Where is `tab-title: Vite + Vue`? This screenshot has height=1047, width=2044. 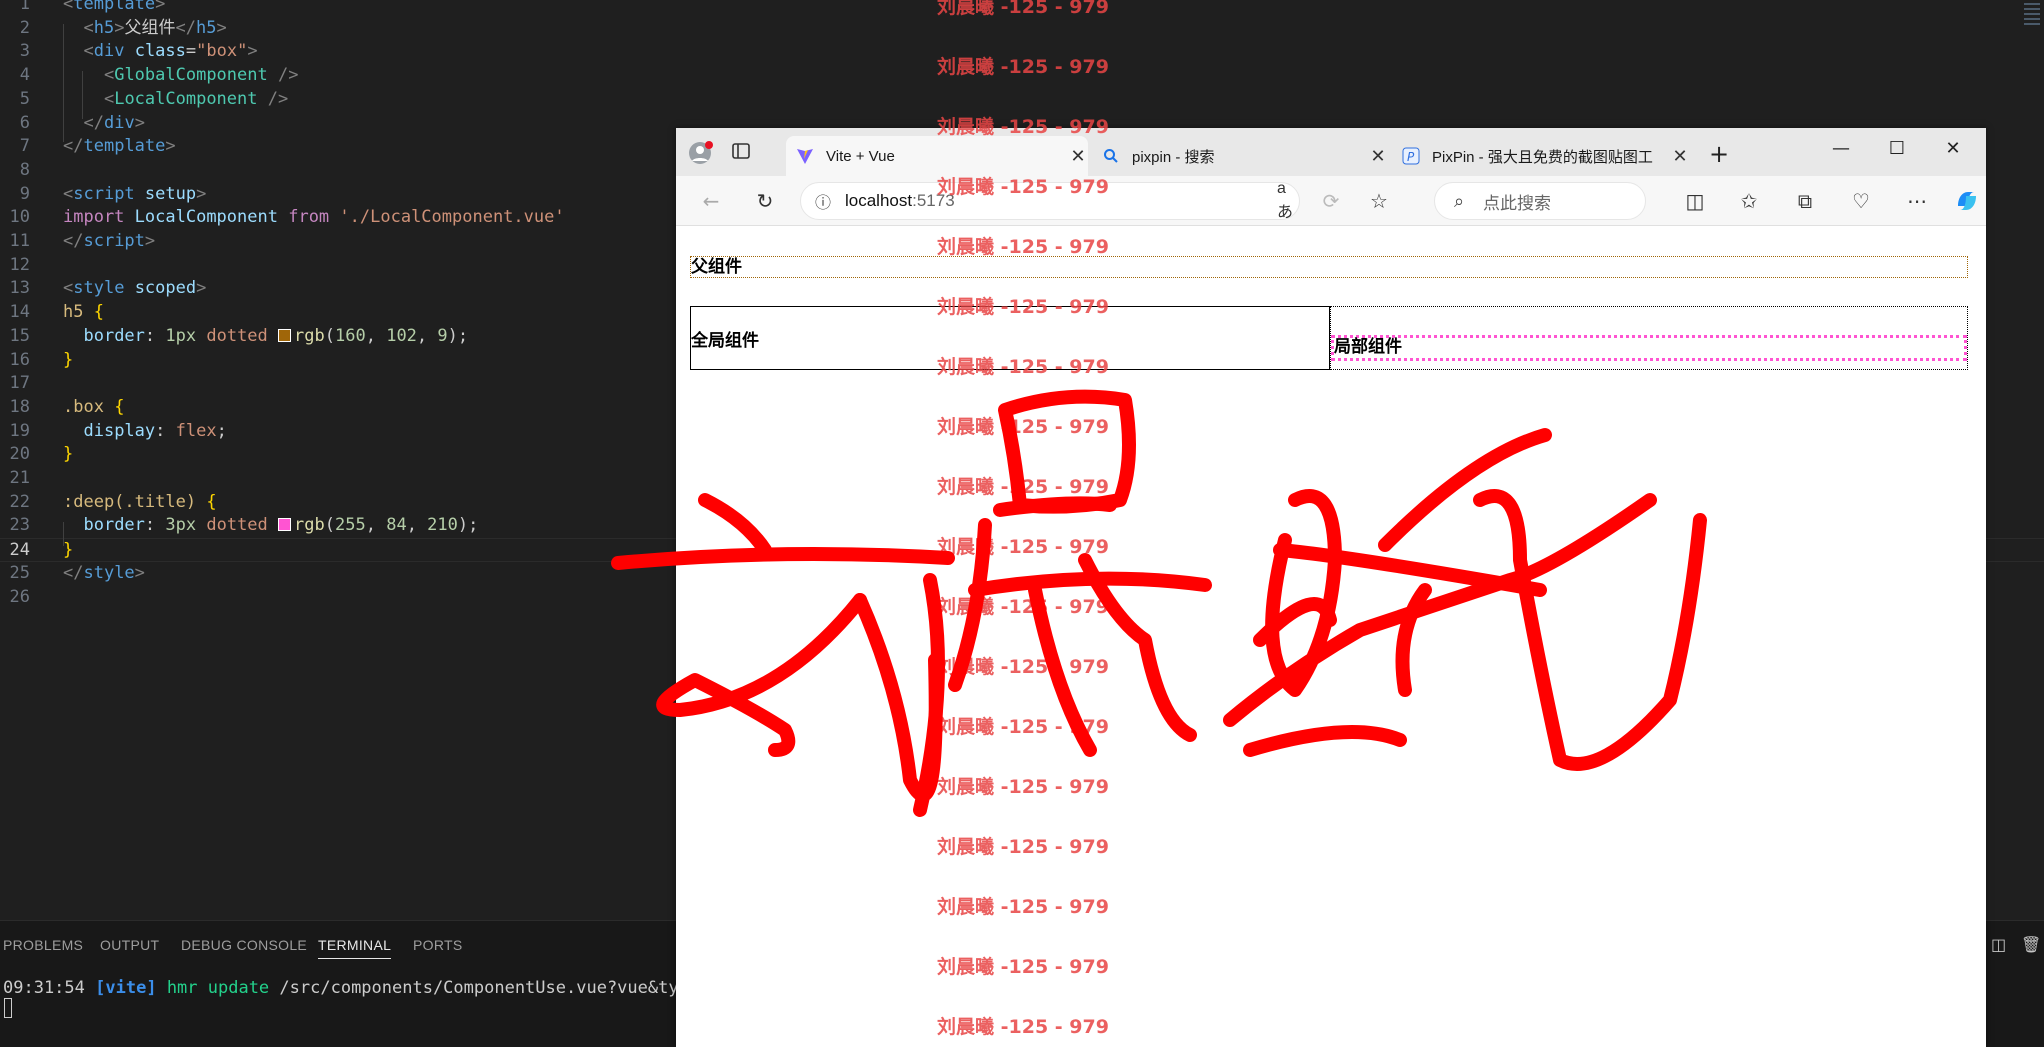
tab-title: Vite + Vue is located at coordinates (860, 156).